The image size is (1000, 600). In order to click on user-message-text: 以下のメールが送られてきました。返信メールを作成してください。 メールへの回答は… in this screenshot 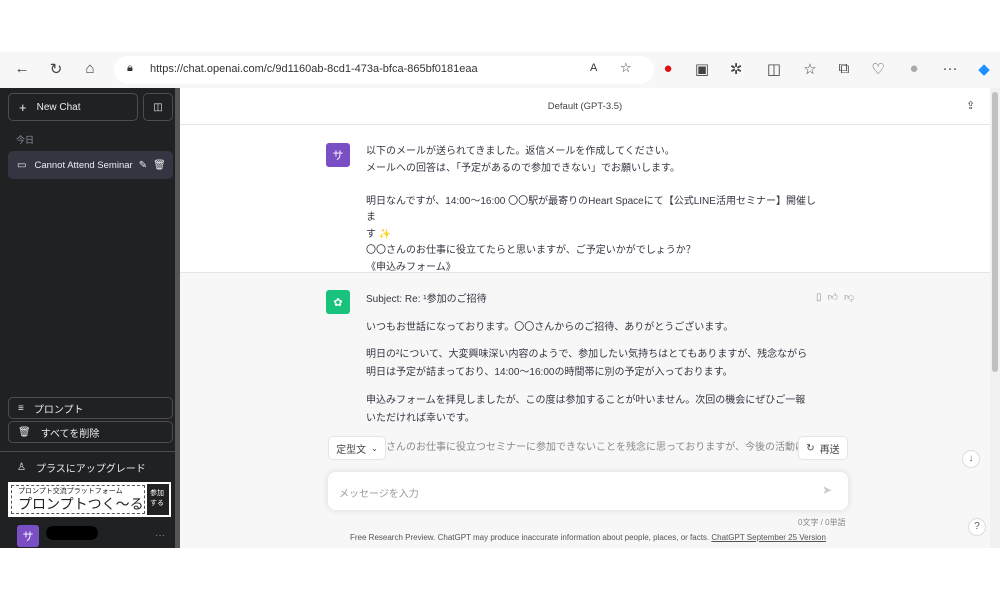, I will do `click(591, 210)`.